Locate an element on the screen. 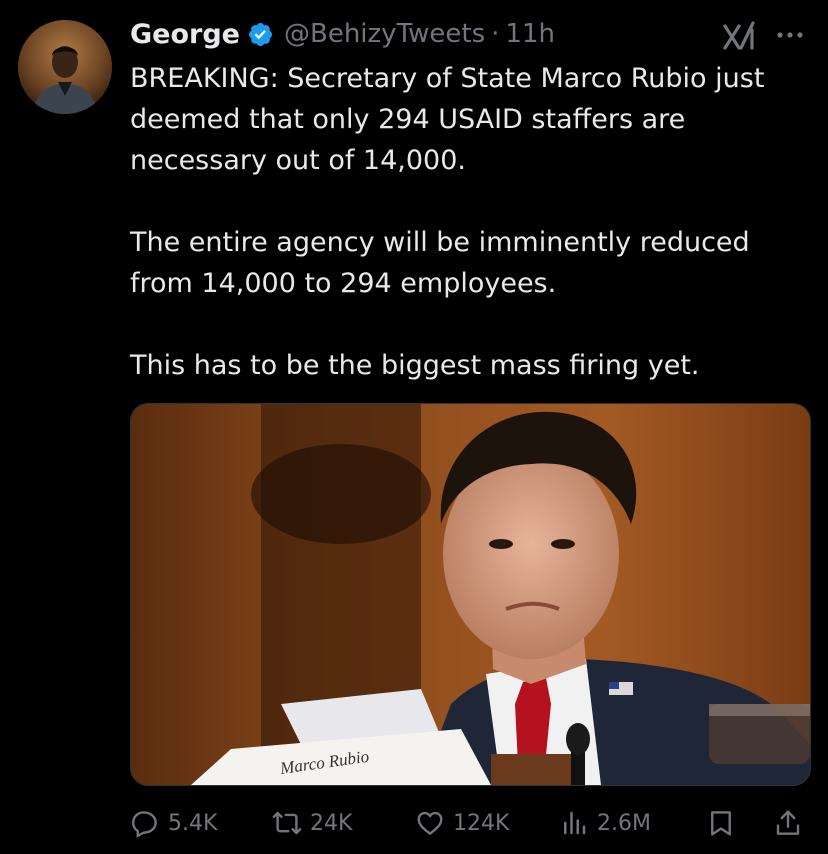 Image resolution: width=828 pixels, height=854 pixels. repost-button: 24K is located at coordinates (312, 823).